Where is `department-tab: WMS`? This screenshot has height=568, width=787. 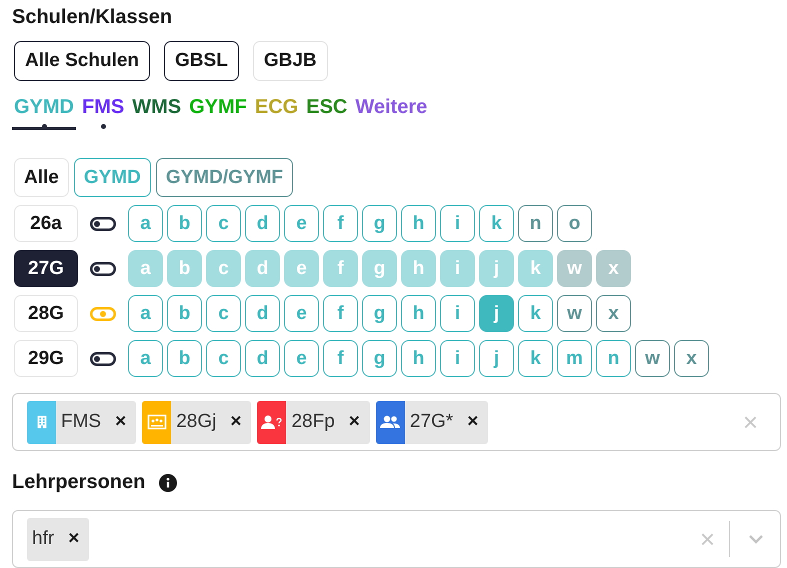
department-tab: WMS is located at coordinates (157, 111).